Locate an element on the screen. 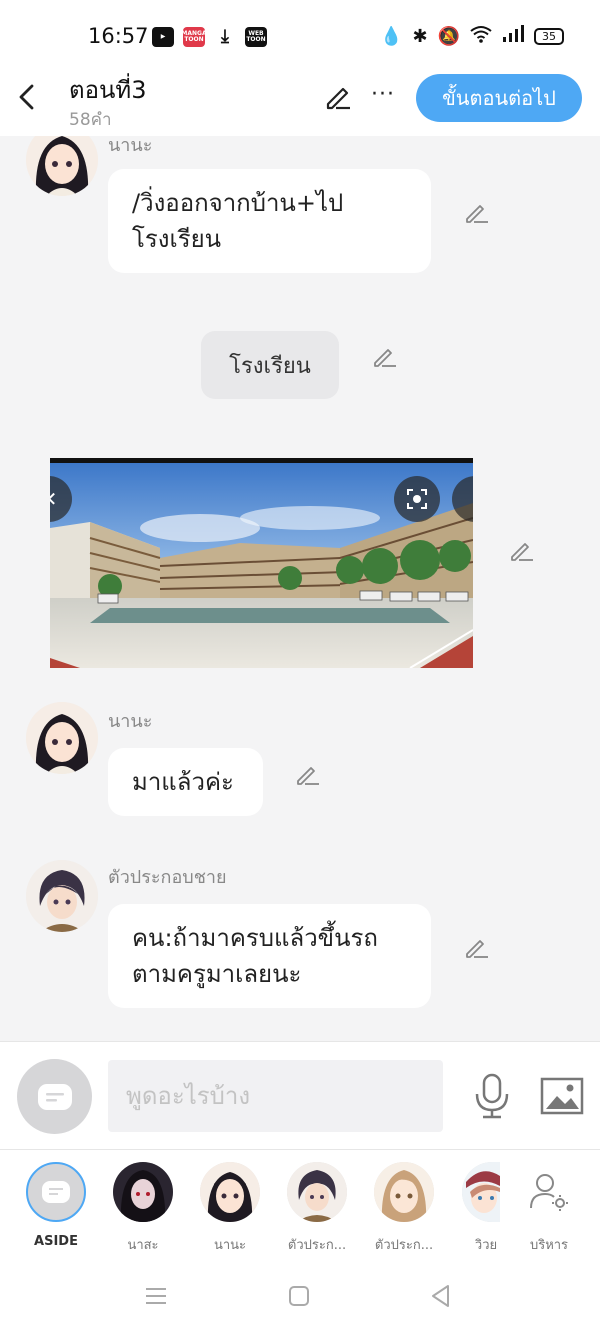 The width and height of the screenshot is (600, 1333). bluetooth-icon: ✱ is located at coordinates (420, 36).